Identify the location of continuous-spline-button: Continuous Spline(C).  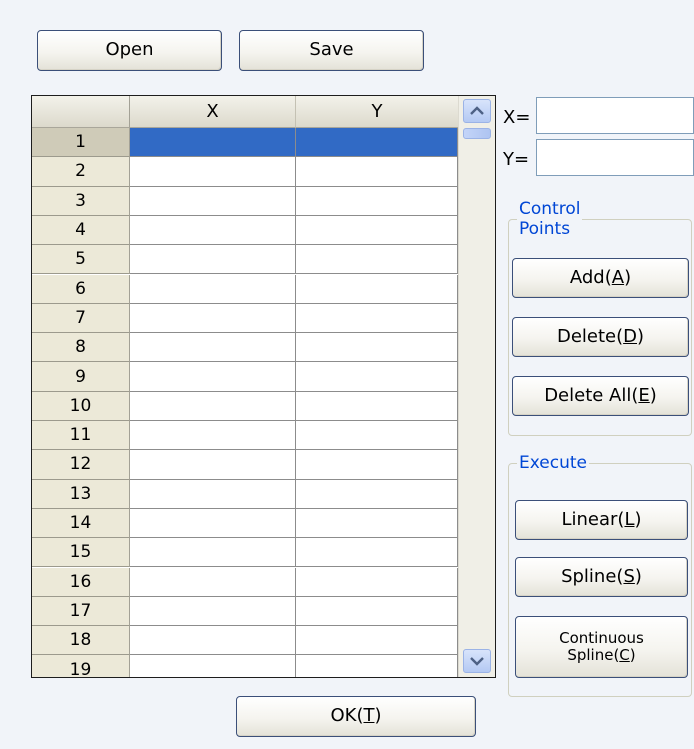
(601, 647).